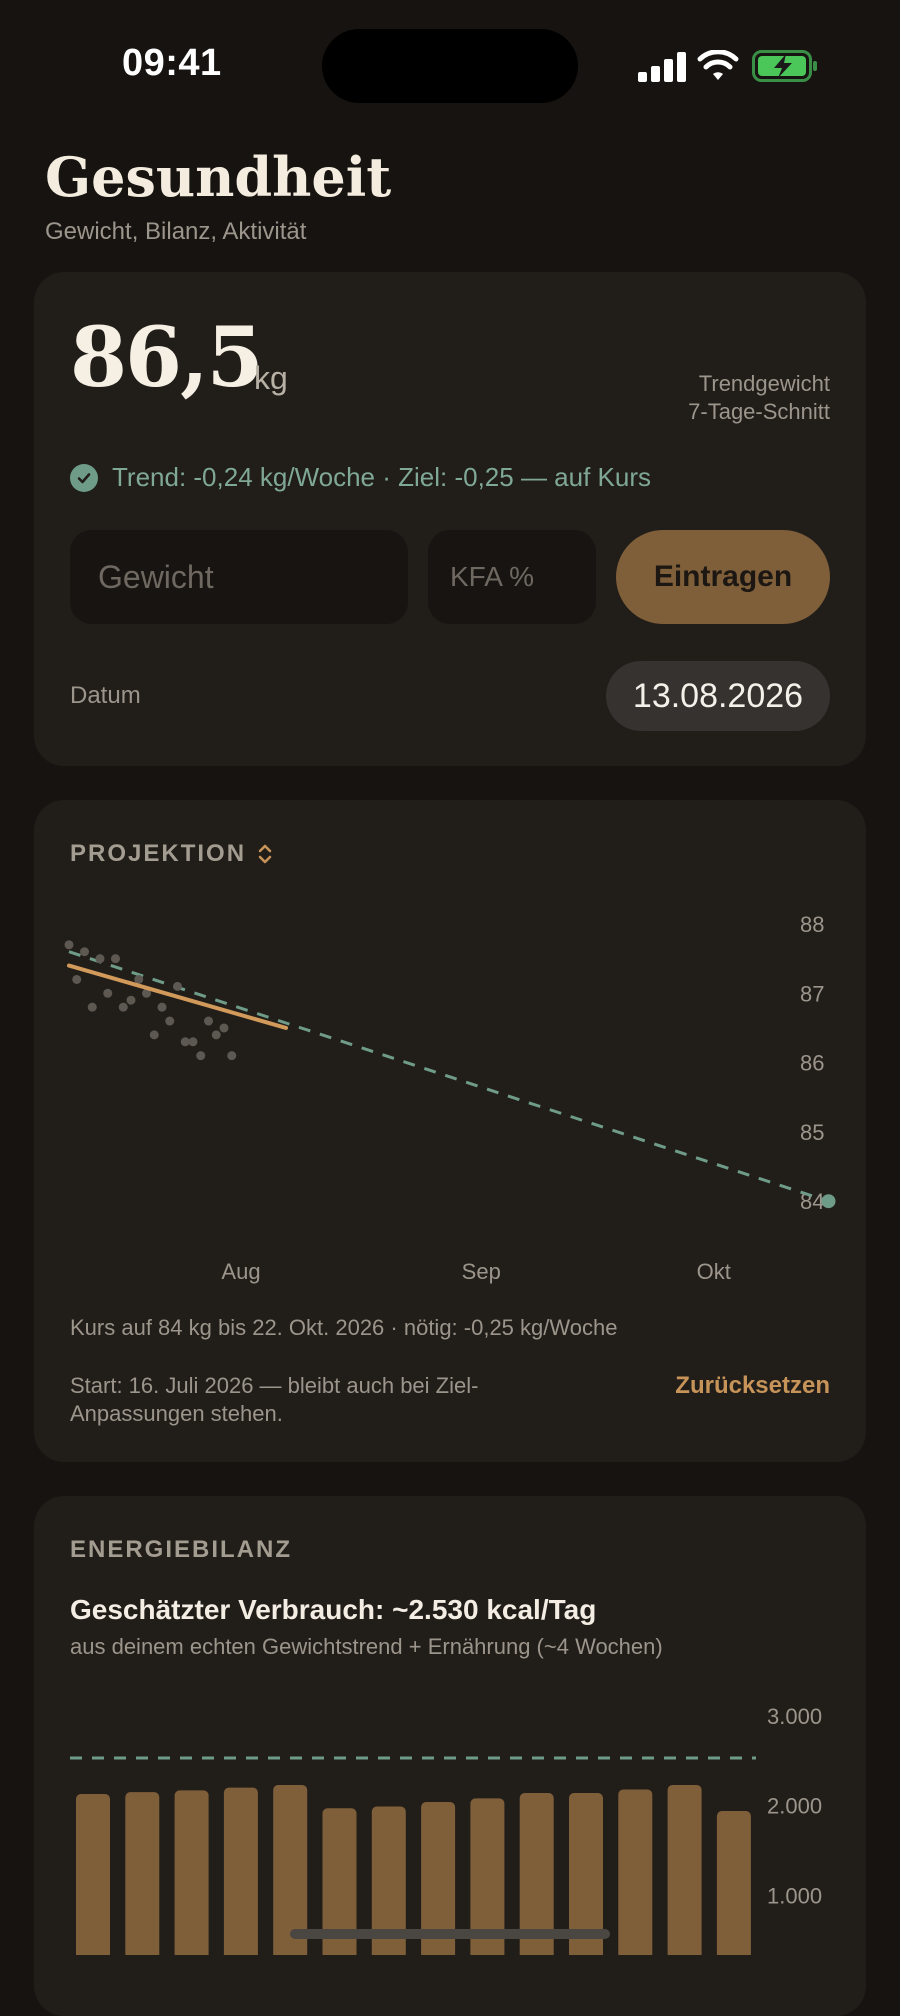 Image resolution: width=900 pixels, height=2016 pixels. What do you see at coordinates (450, 1934) in the screenshot?
I see `home-indicator` at bounding box center [450, 1934].